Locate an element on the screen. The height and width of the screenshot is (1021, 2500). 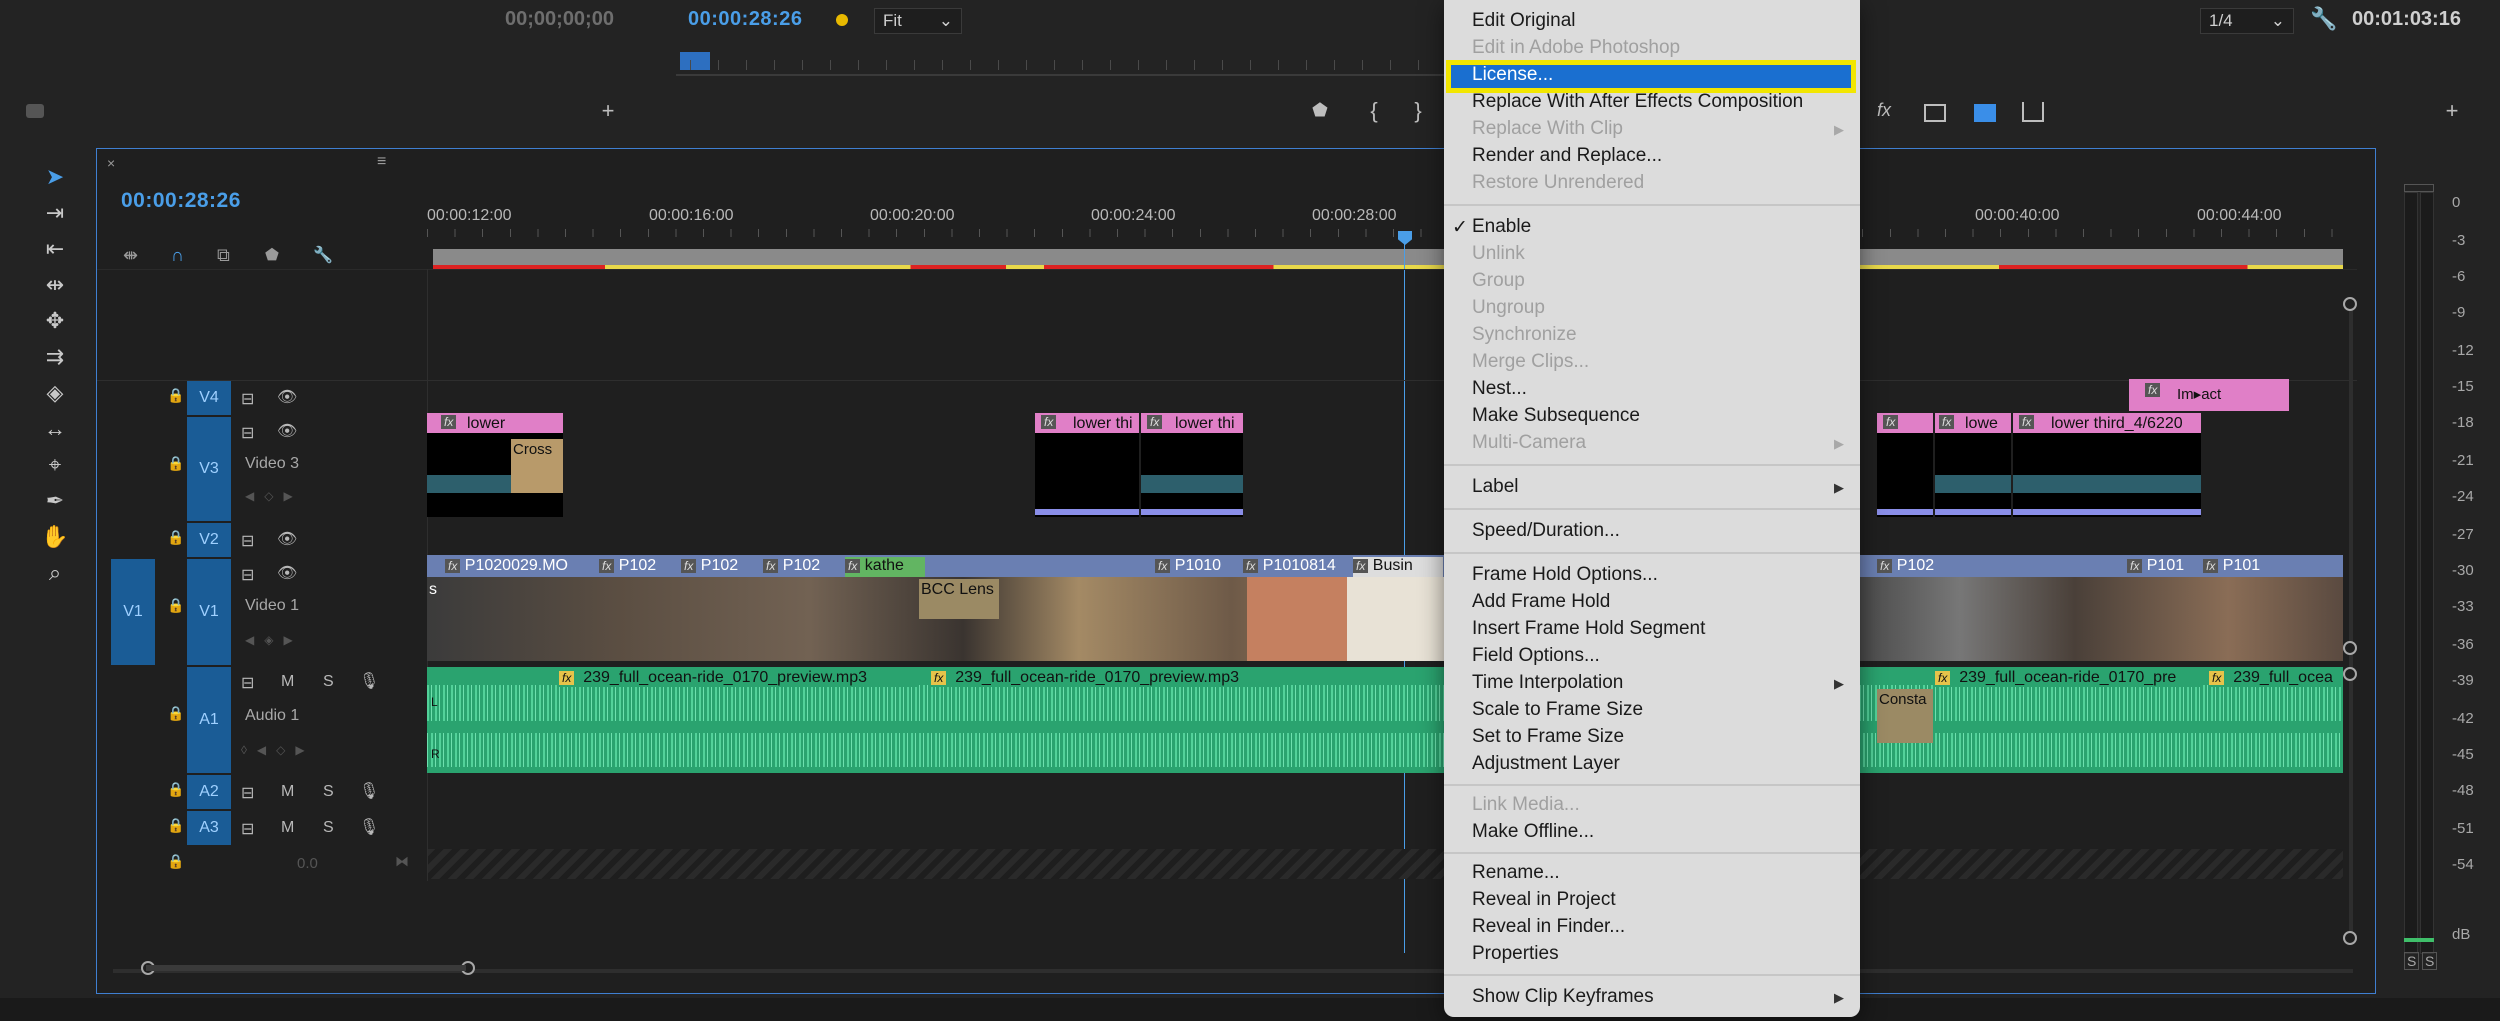
panel-menu-icon: ≡ is located at coordinates (381, 162).